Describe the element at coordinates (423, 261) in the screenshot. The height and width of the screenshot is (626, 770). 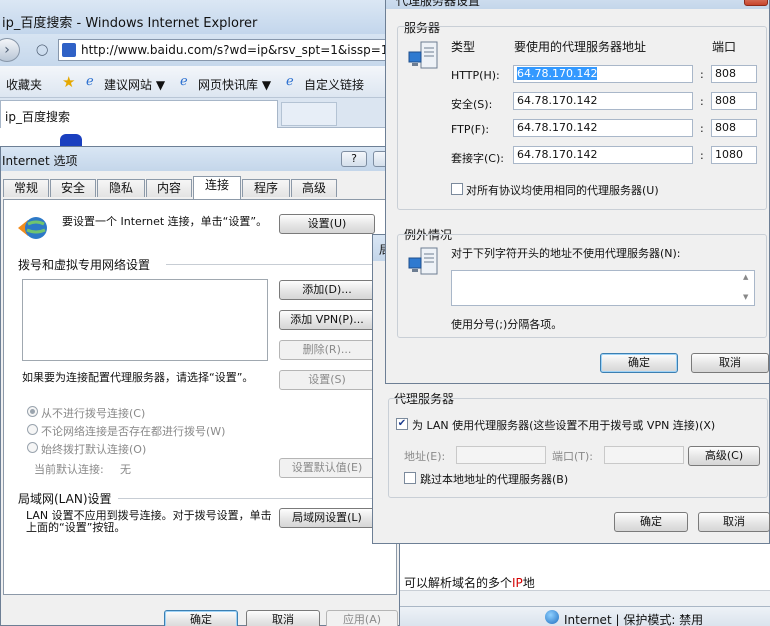
I see `exceptions-icon` at that location.